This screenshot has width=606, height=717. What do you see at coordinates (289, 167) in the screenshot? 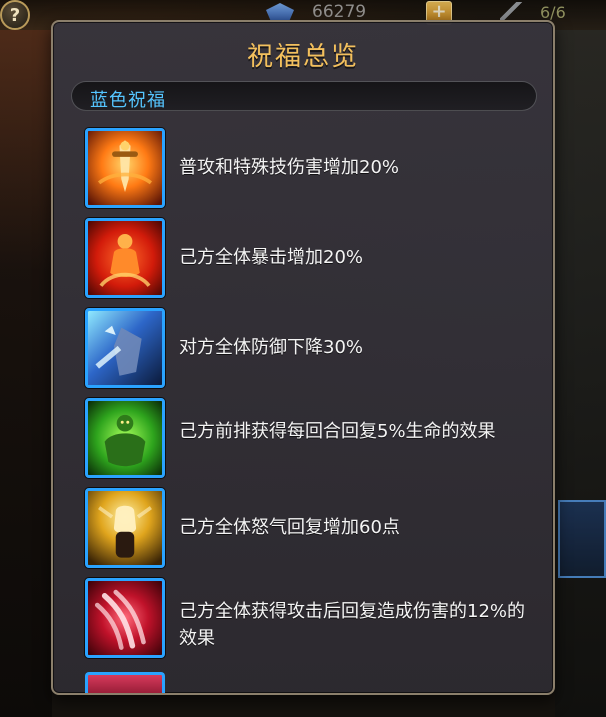
I see `blessing-description: 普攻和特殊技伤害增加20%` at bounding box center [289, 167].